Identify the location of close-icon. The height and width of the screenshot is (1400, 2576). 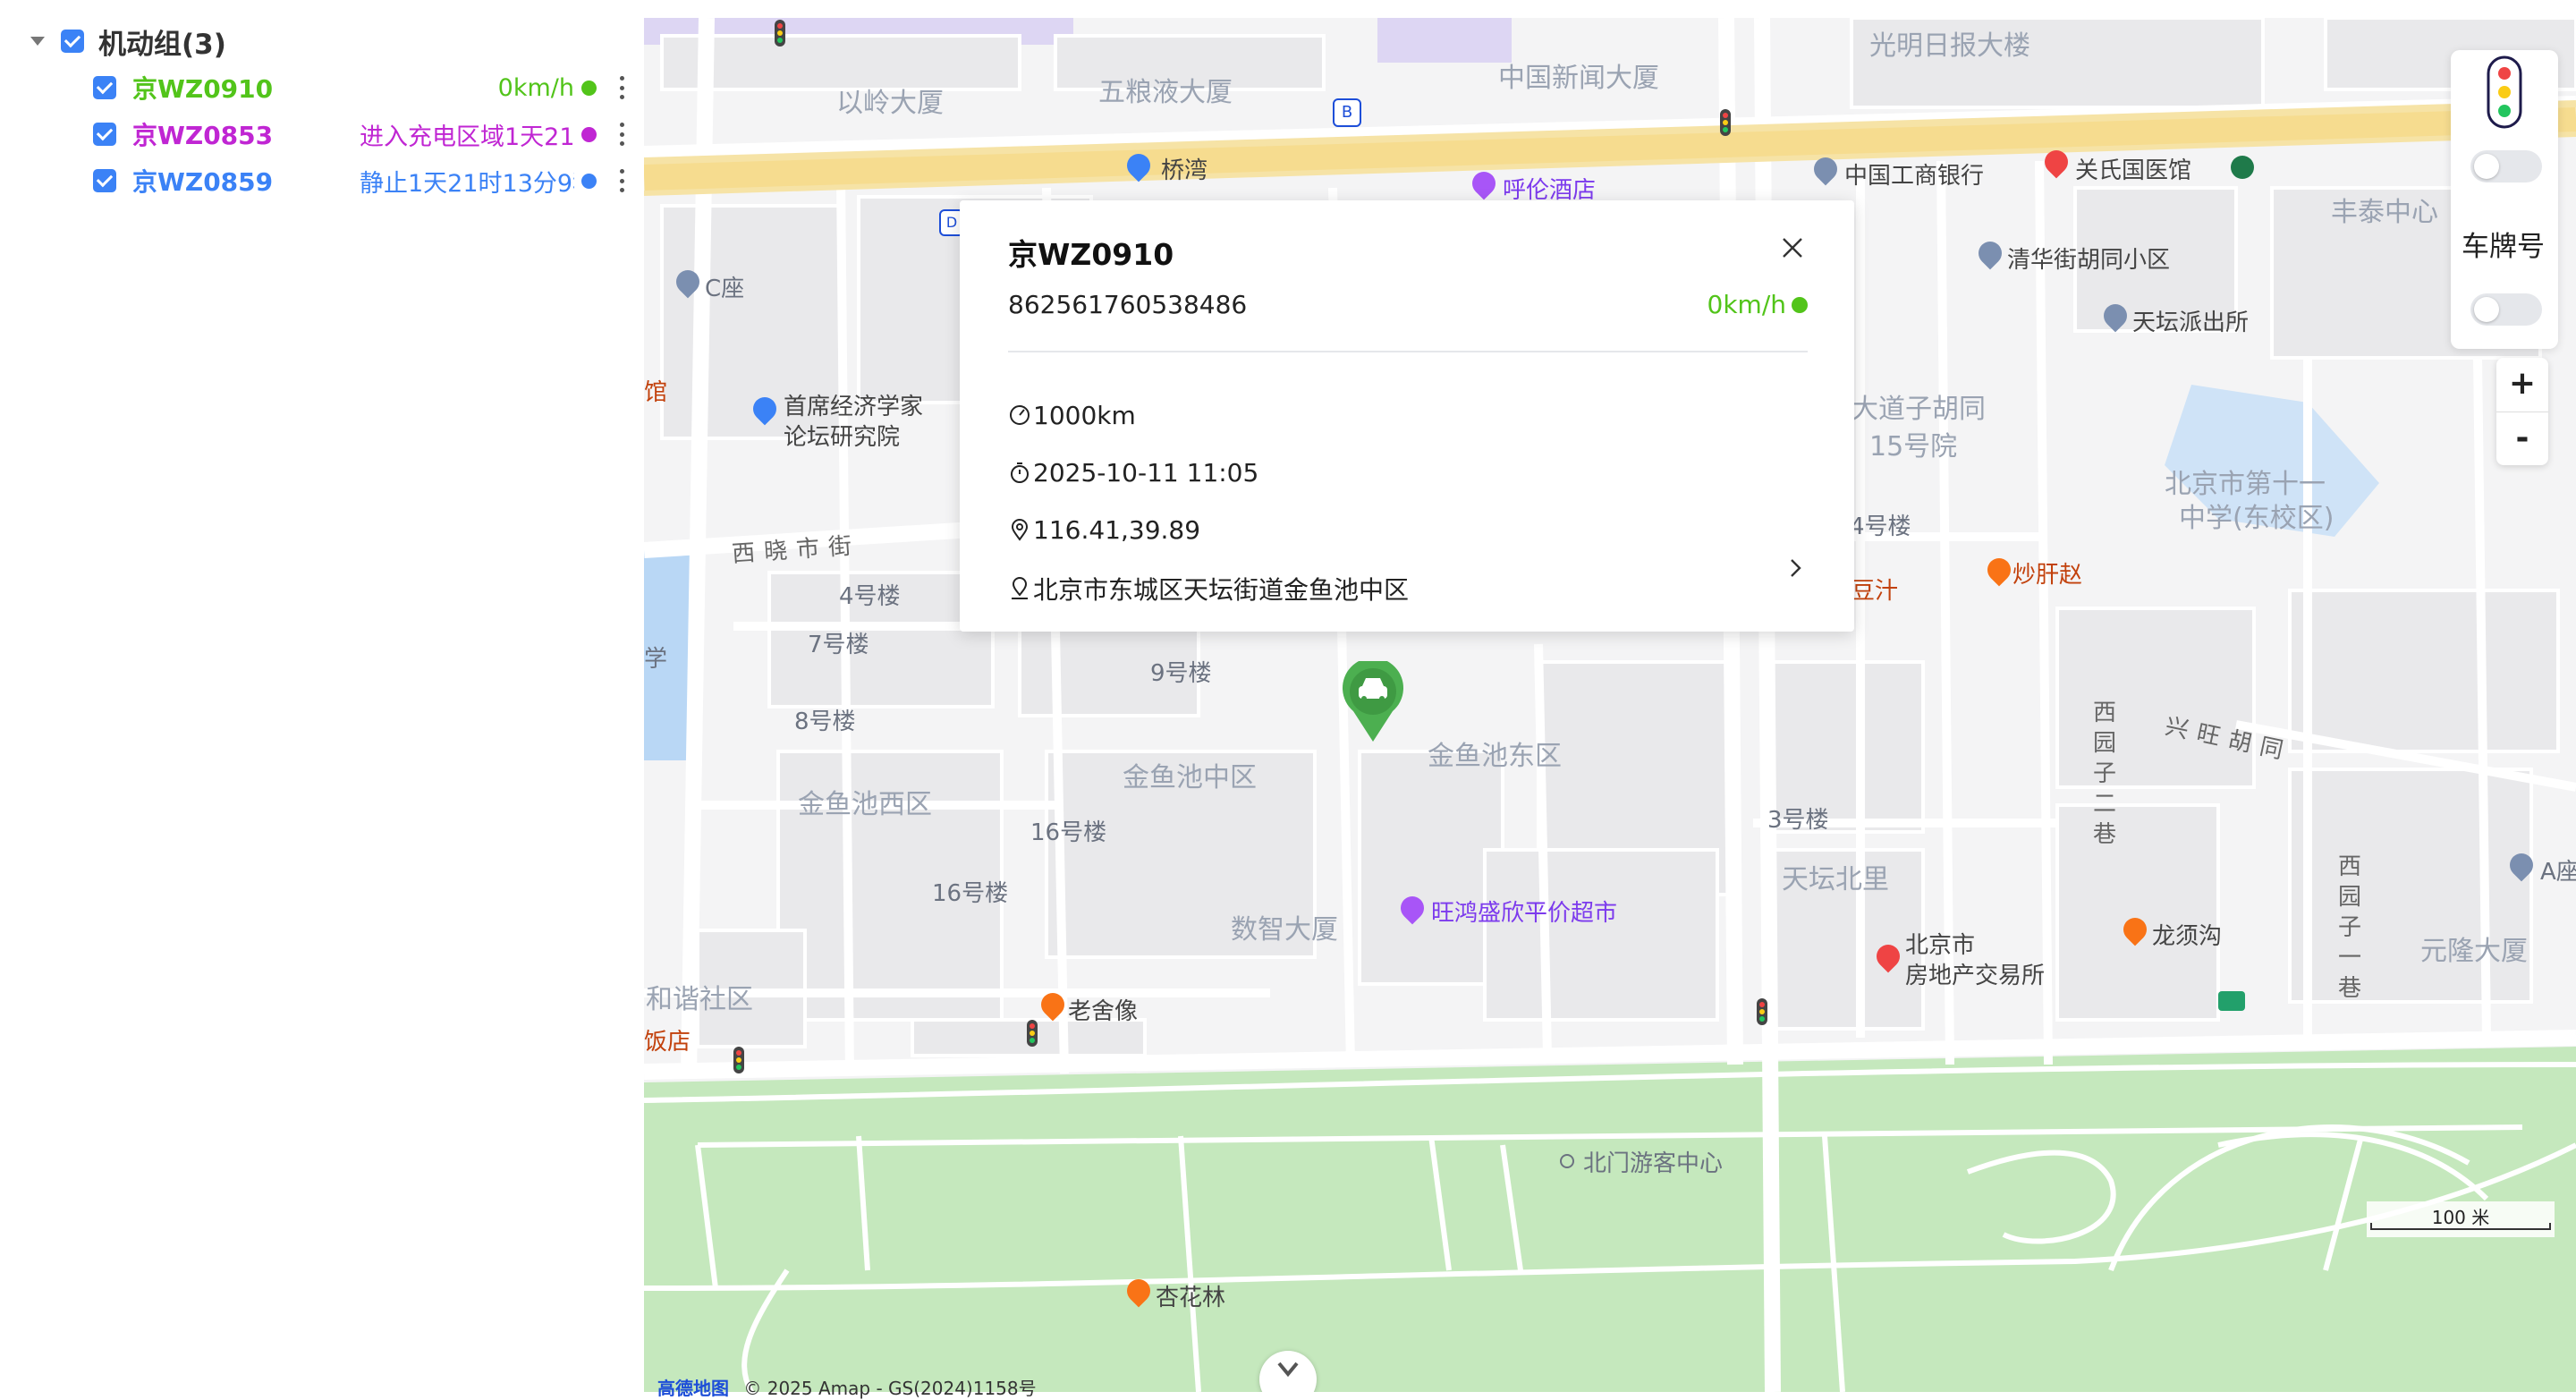
(1792, 248).